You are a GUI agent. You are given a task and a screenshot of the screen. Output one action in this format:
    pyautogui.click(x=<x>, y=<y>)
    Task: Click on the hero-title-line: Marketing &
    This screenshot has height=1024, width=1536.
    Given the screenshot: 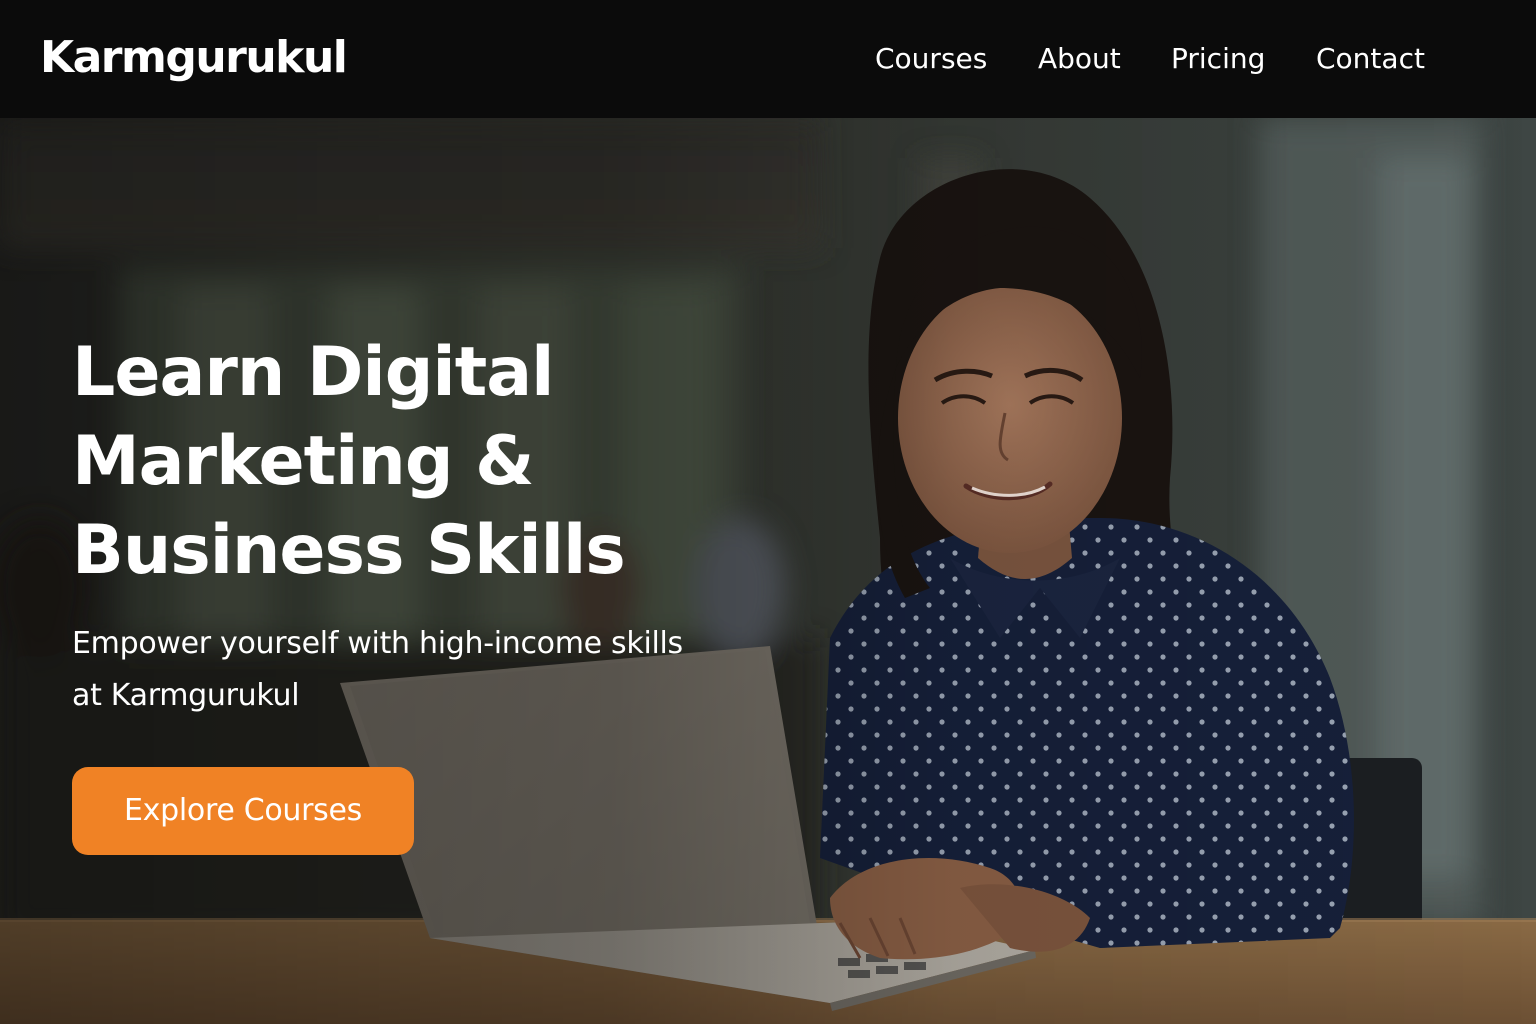 What is the action you would take?
    pyautogui.click(x=303, y=461)
    